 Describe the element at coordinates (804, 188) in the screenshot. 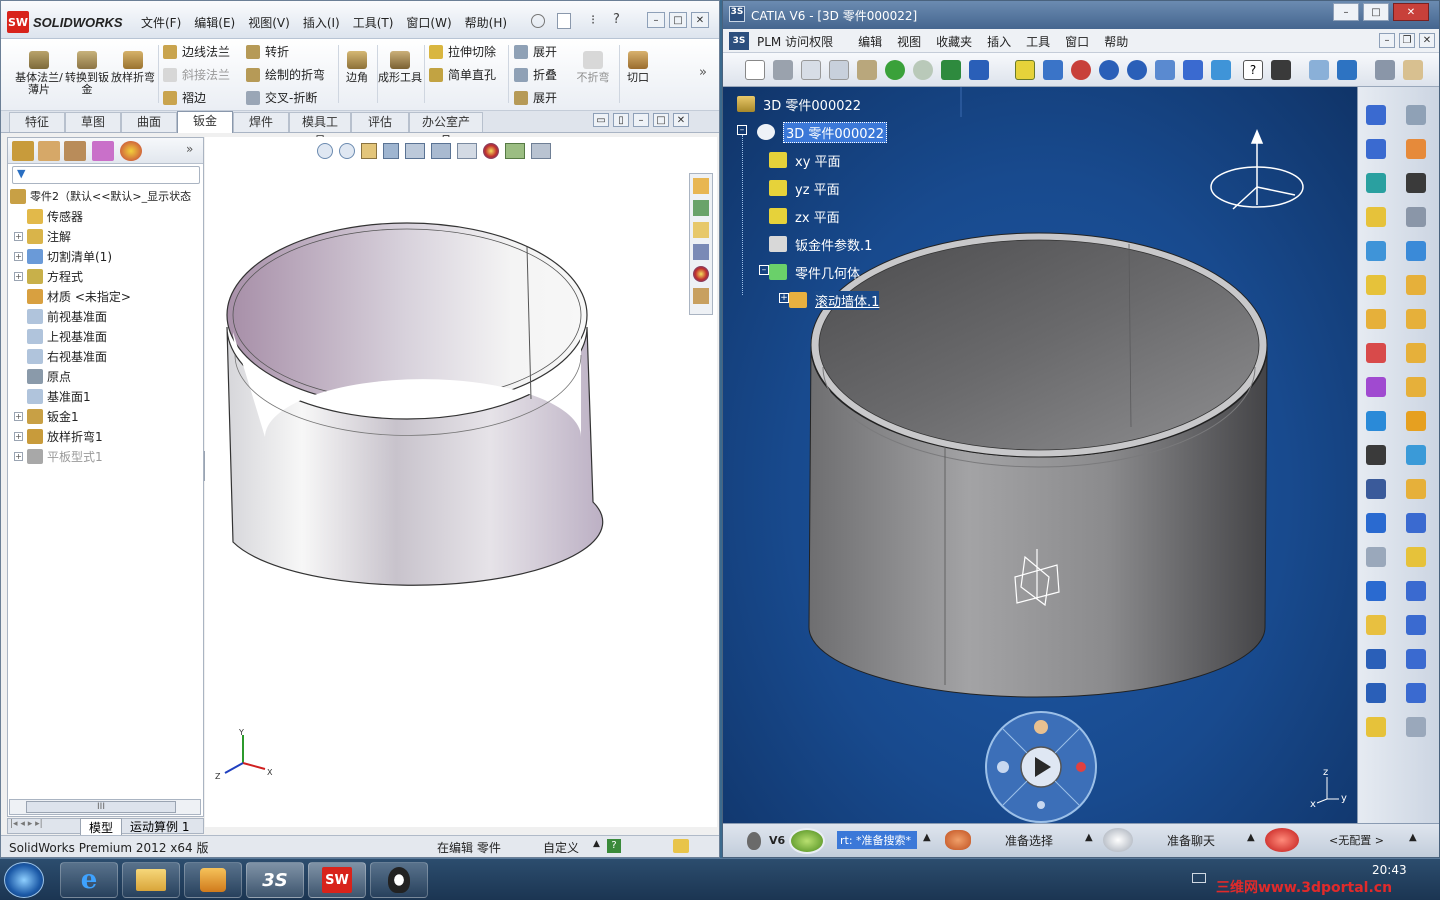

I see `catia-tree-node: yz 平面` at that location.